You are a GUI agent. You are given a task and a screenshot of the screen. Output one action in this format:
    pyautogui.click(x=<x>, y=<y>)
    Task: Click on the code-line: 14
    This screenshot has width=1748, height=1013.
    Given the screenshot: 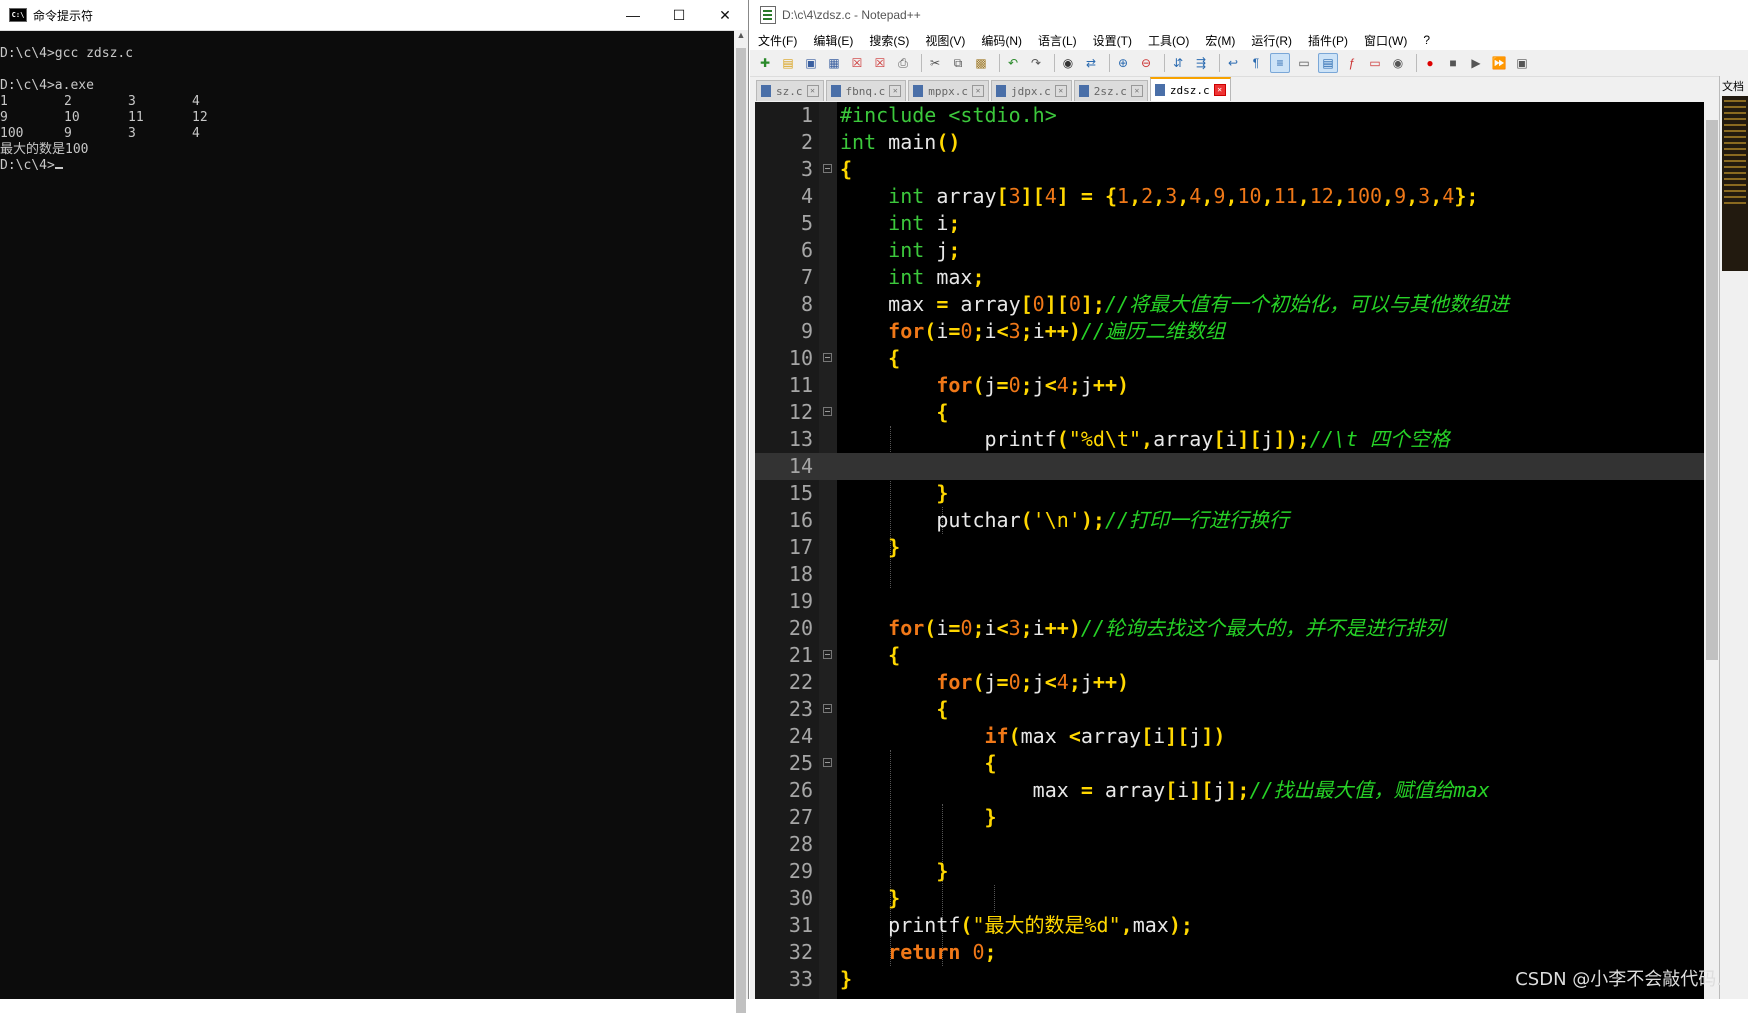 What is the action you would take?
    pyautogui.click(x=1251, y=466)
    